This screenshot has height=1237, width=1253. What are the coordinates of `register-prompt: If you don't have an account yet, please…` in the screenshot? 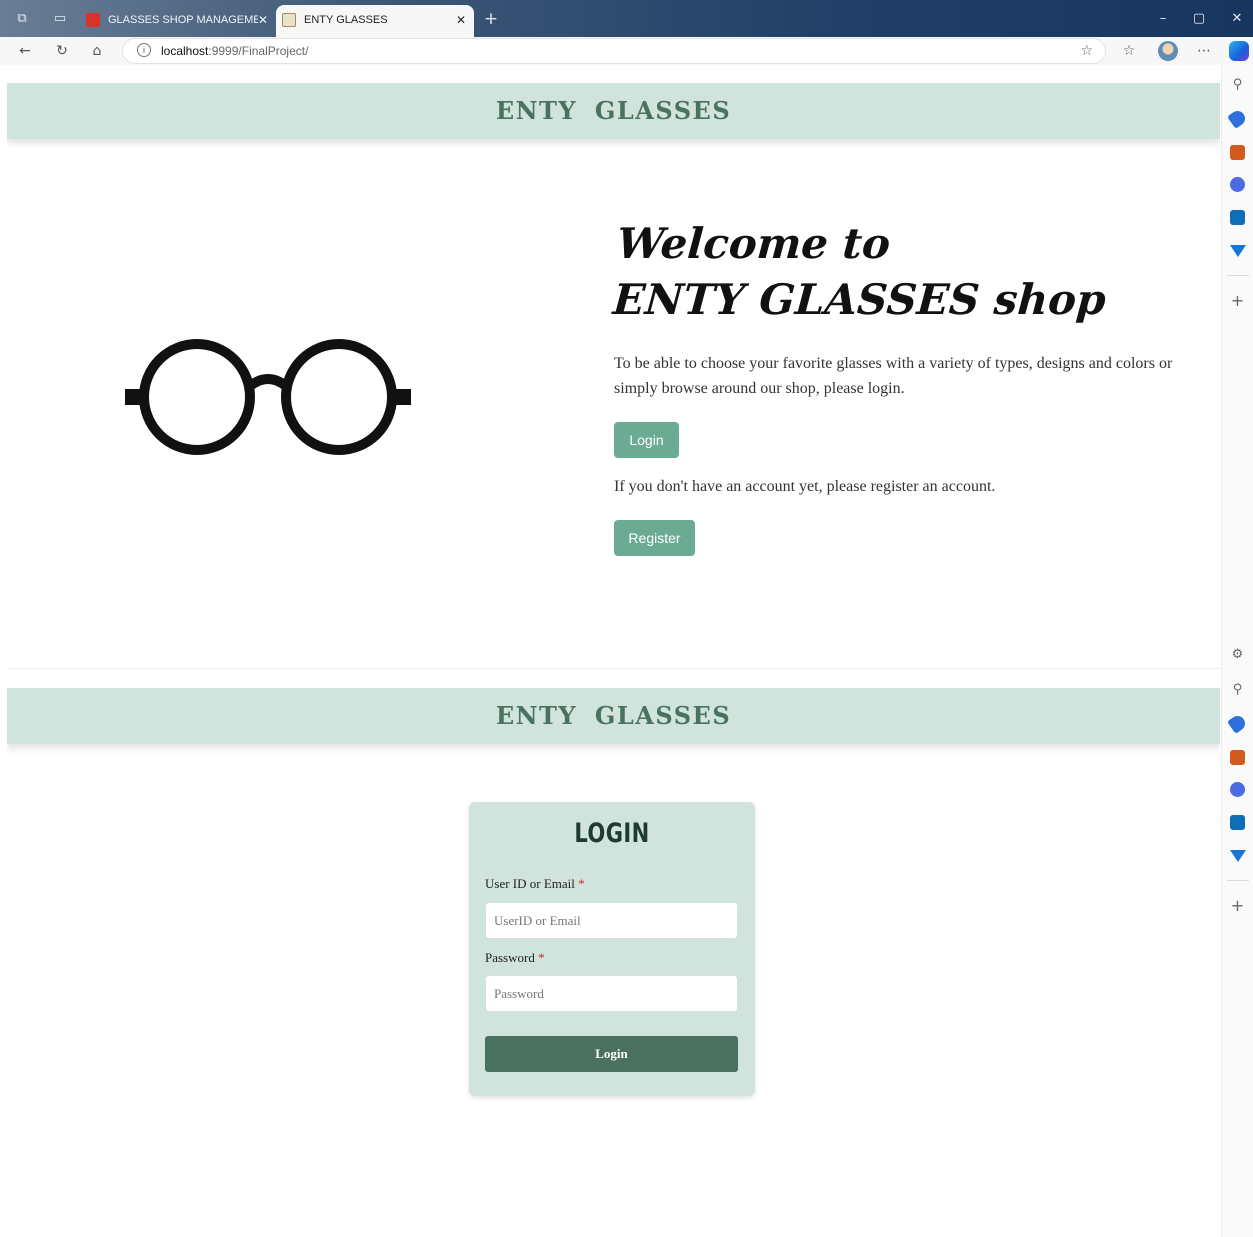 It's located at (805, 486).